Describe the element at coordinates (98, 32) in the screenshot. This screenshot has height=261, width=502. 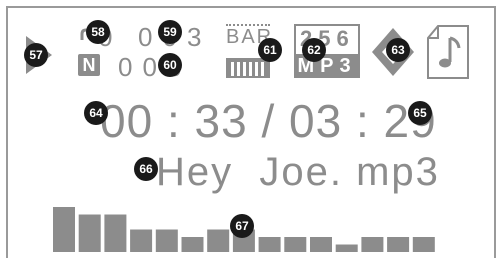
I see `callout-58: 58` at that location.